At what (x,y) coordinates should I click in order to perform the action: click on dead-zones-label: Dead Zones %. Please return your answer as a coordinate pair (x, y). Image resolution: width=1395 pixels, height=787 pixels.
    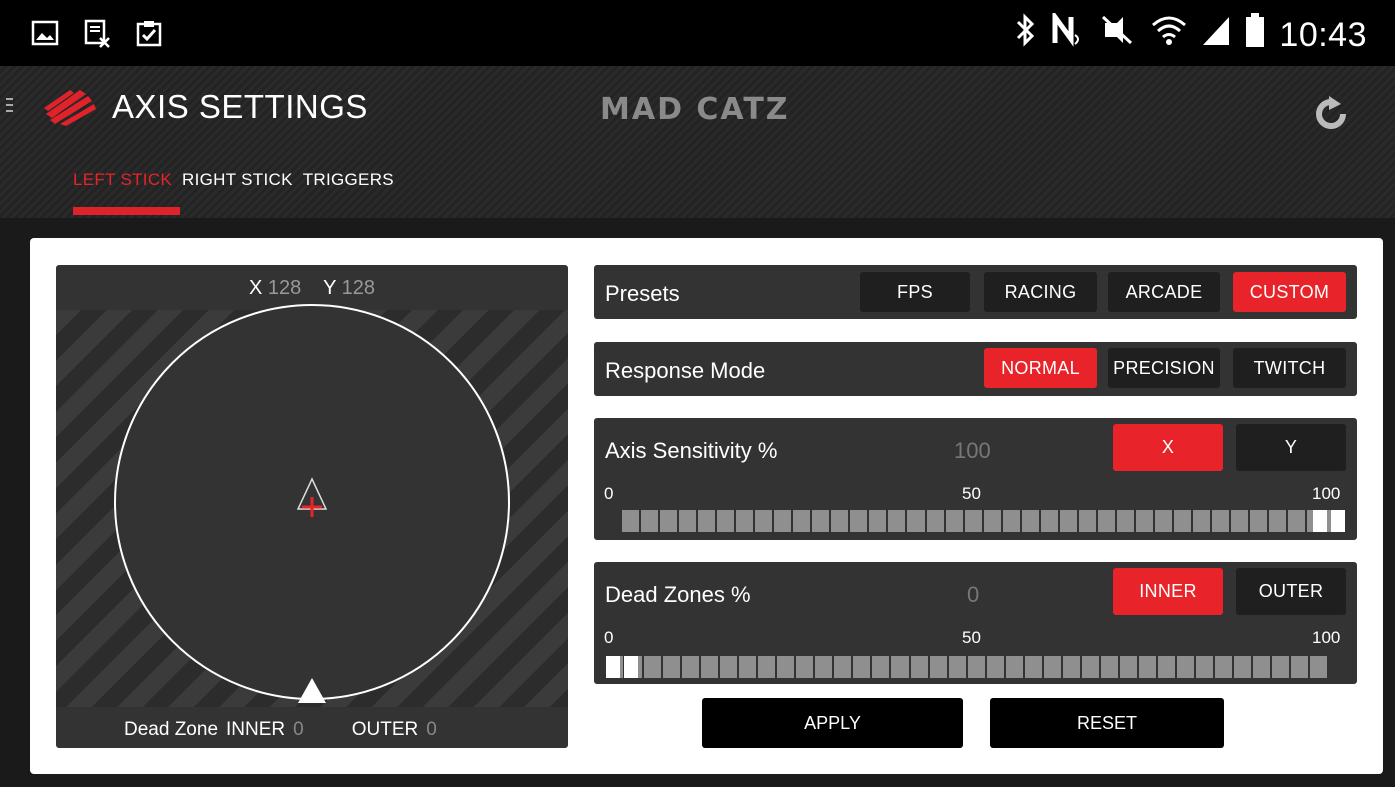
    Looking at the image, I should click on (678, 594).